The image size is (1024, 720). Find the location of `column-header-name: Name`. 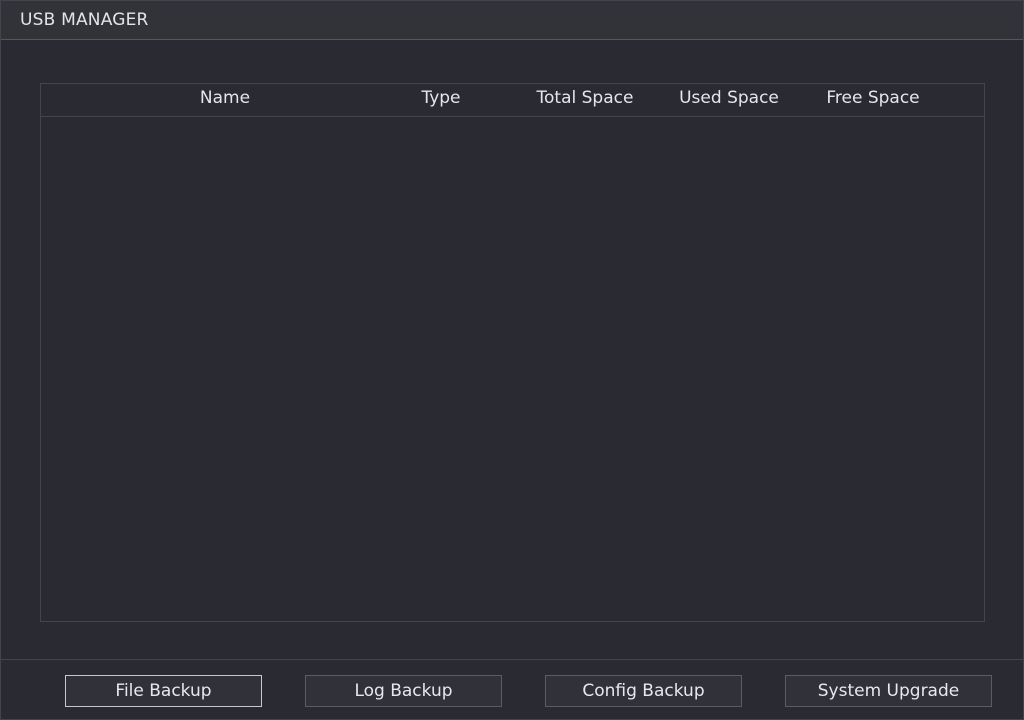

column-header-name: Name is located at coordinates (225, 98).